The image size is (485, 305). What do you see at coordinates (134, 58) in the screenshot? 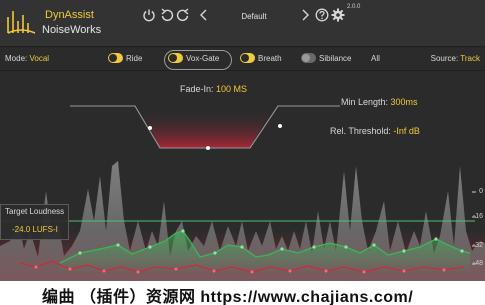
I see `tab-ride: Ride` at bounding box center [134, 58].